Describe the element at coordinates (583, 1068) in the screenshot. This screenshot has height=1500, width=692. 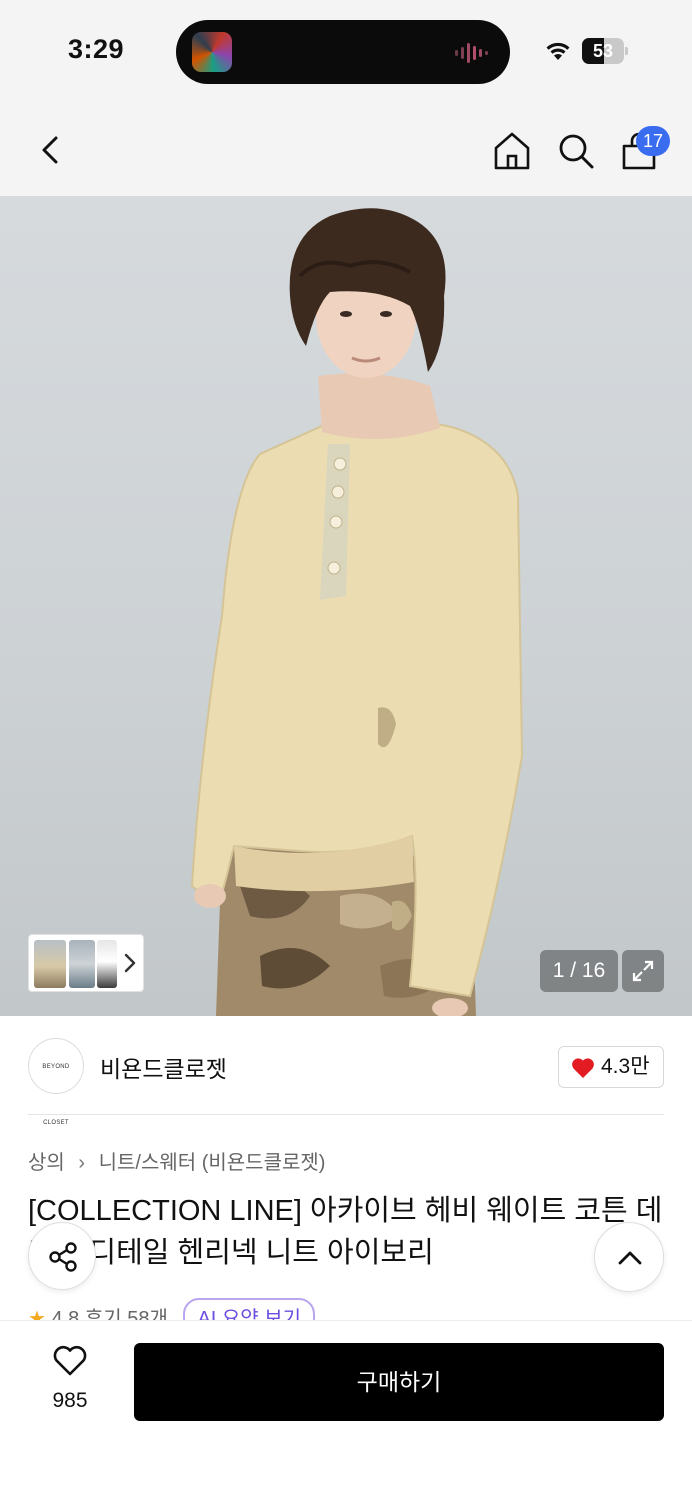
I see `heart-filled-icon` at that location.